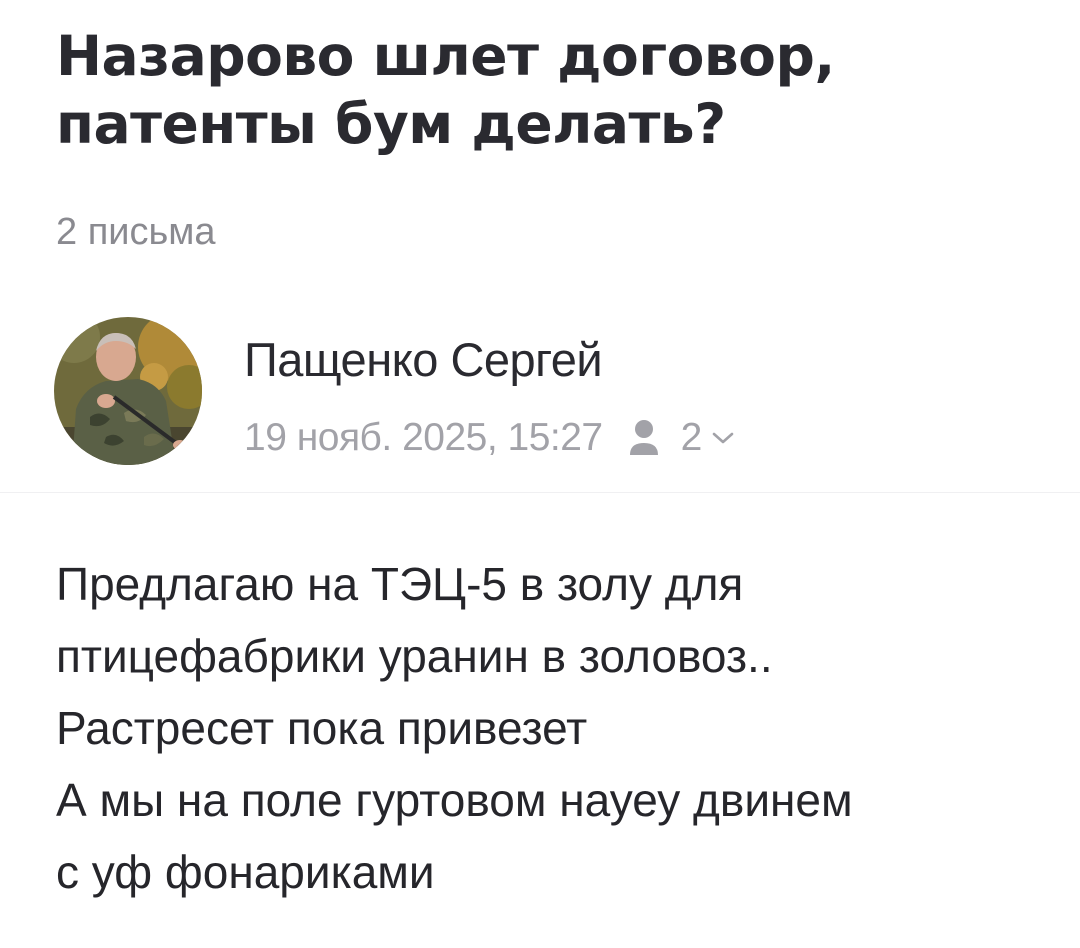  What do you see at coordinates (423, 437) in the screenshot?
I see `message-date: 19 нояб. 2025, 15:27` at bounding box center [423, 437].